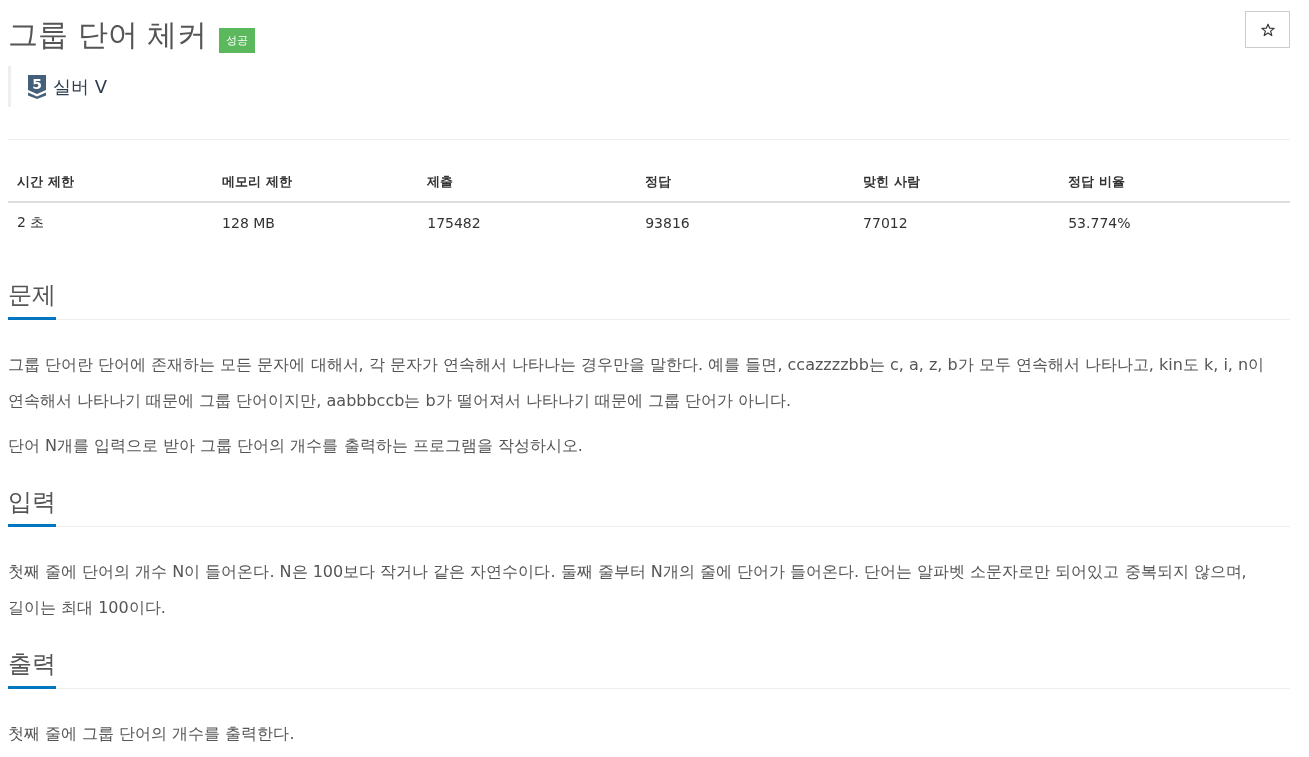 This screenshot has width=1309, height=757. What do you see at coordinates (80, 86) in the screenshot?
I see `tier-link: 실버 V` at bounding box center [80, 86].